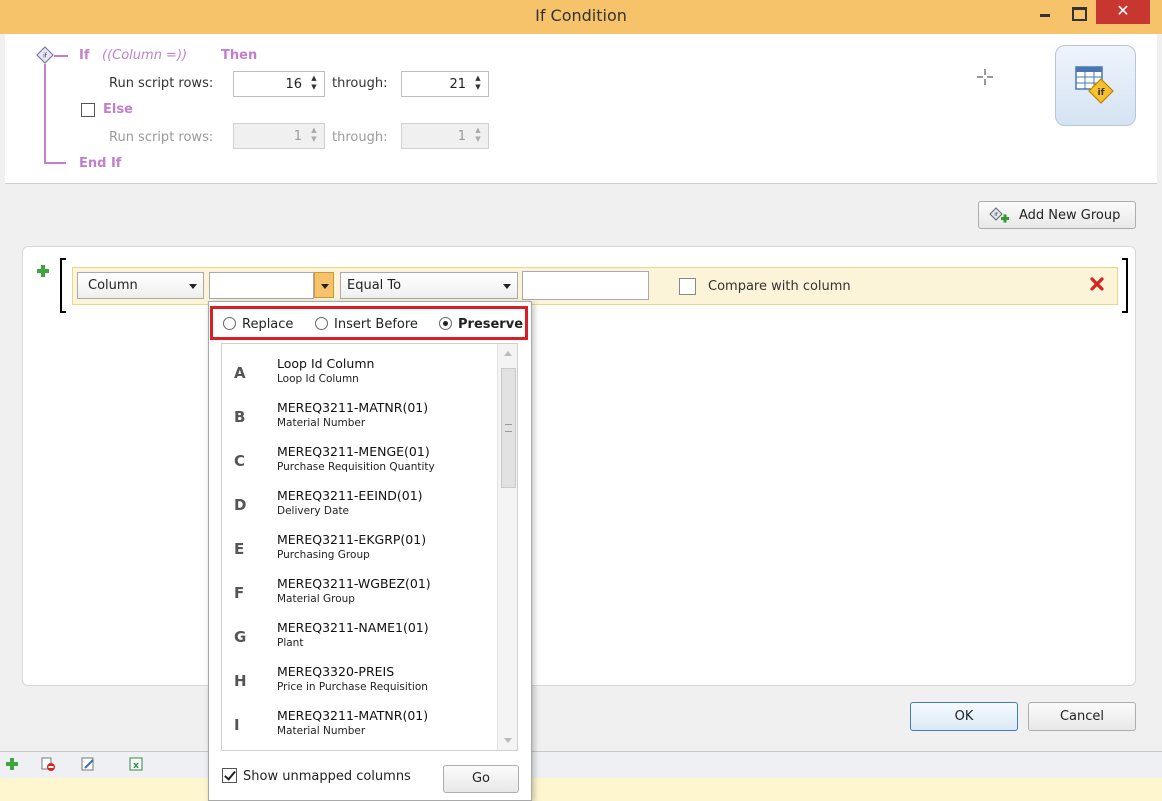  What do you see at coordinates (999, 215) in the screenshot?
I see `add-group-icon: if` at bounding box center [999, 215].